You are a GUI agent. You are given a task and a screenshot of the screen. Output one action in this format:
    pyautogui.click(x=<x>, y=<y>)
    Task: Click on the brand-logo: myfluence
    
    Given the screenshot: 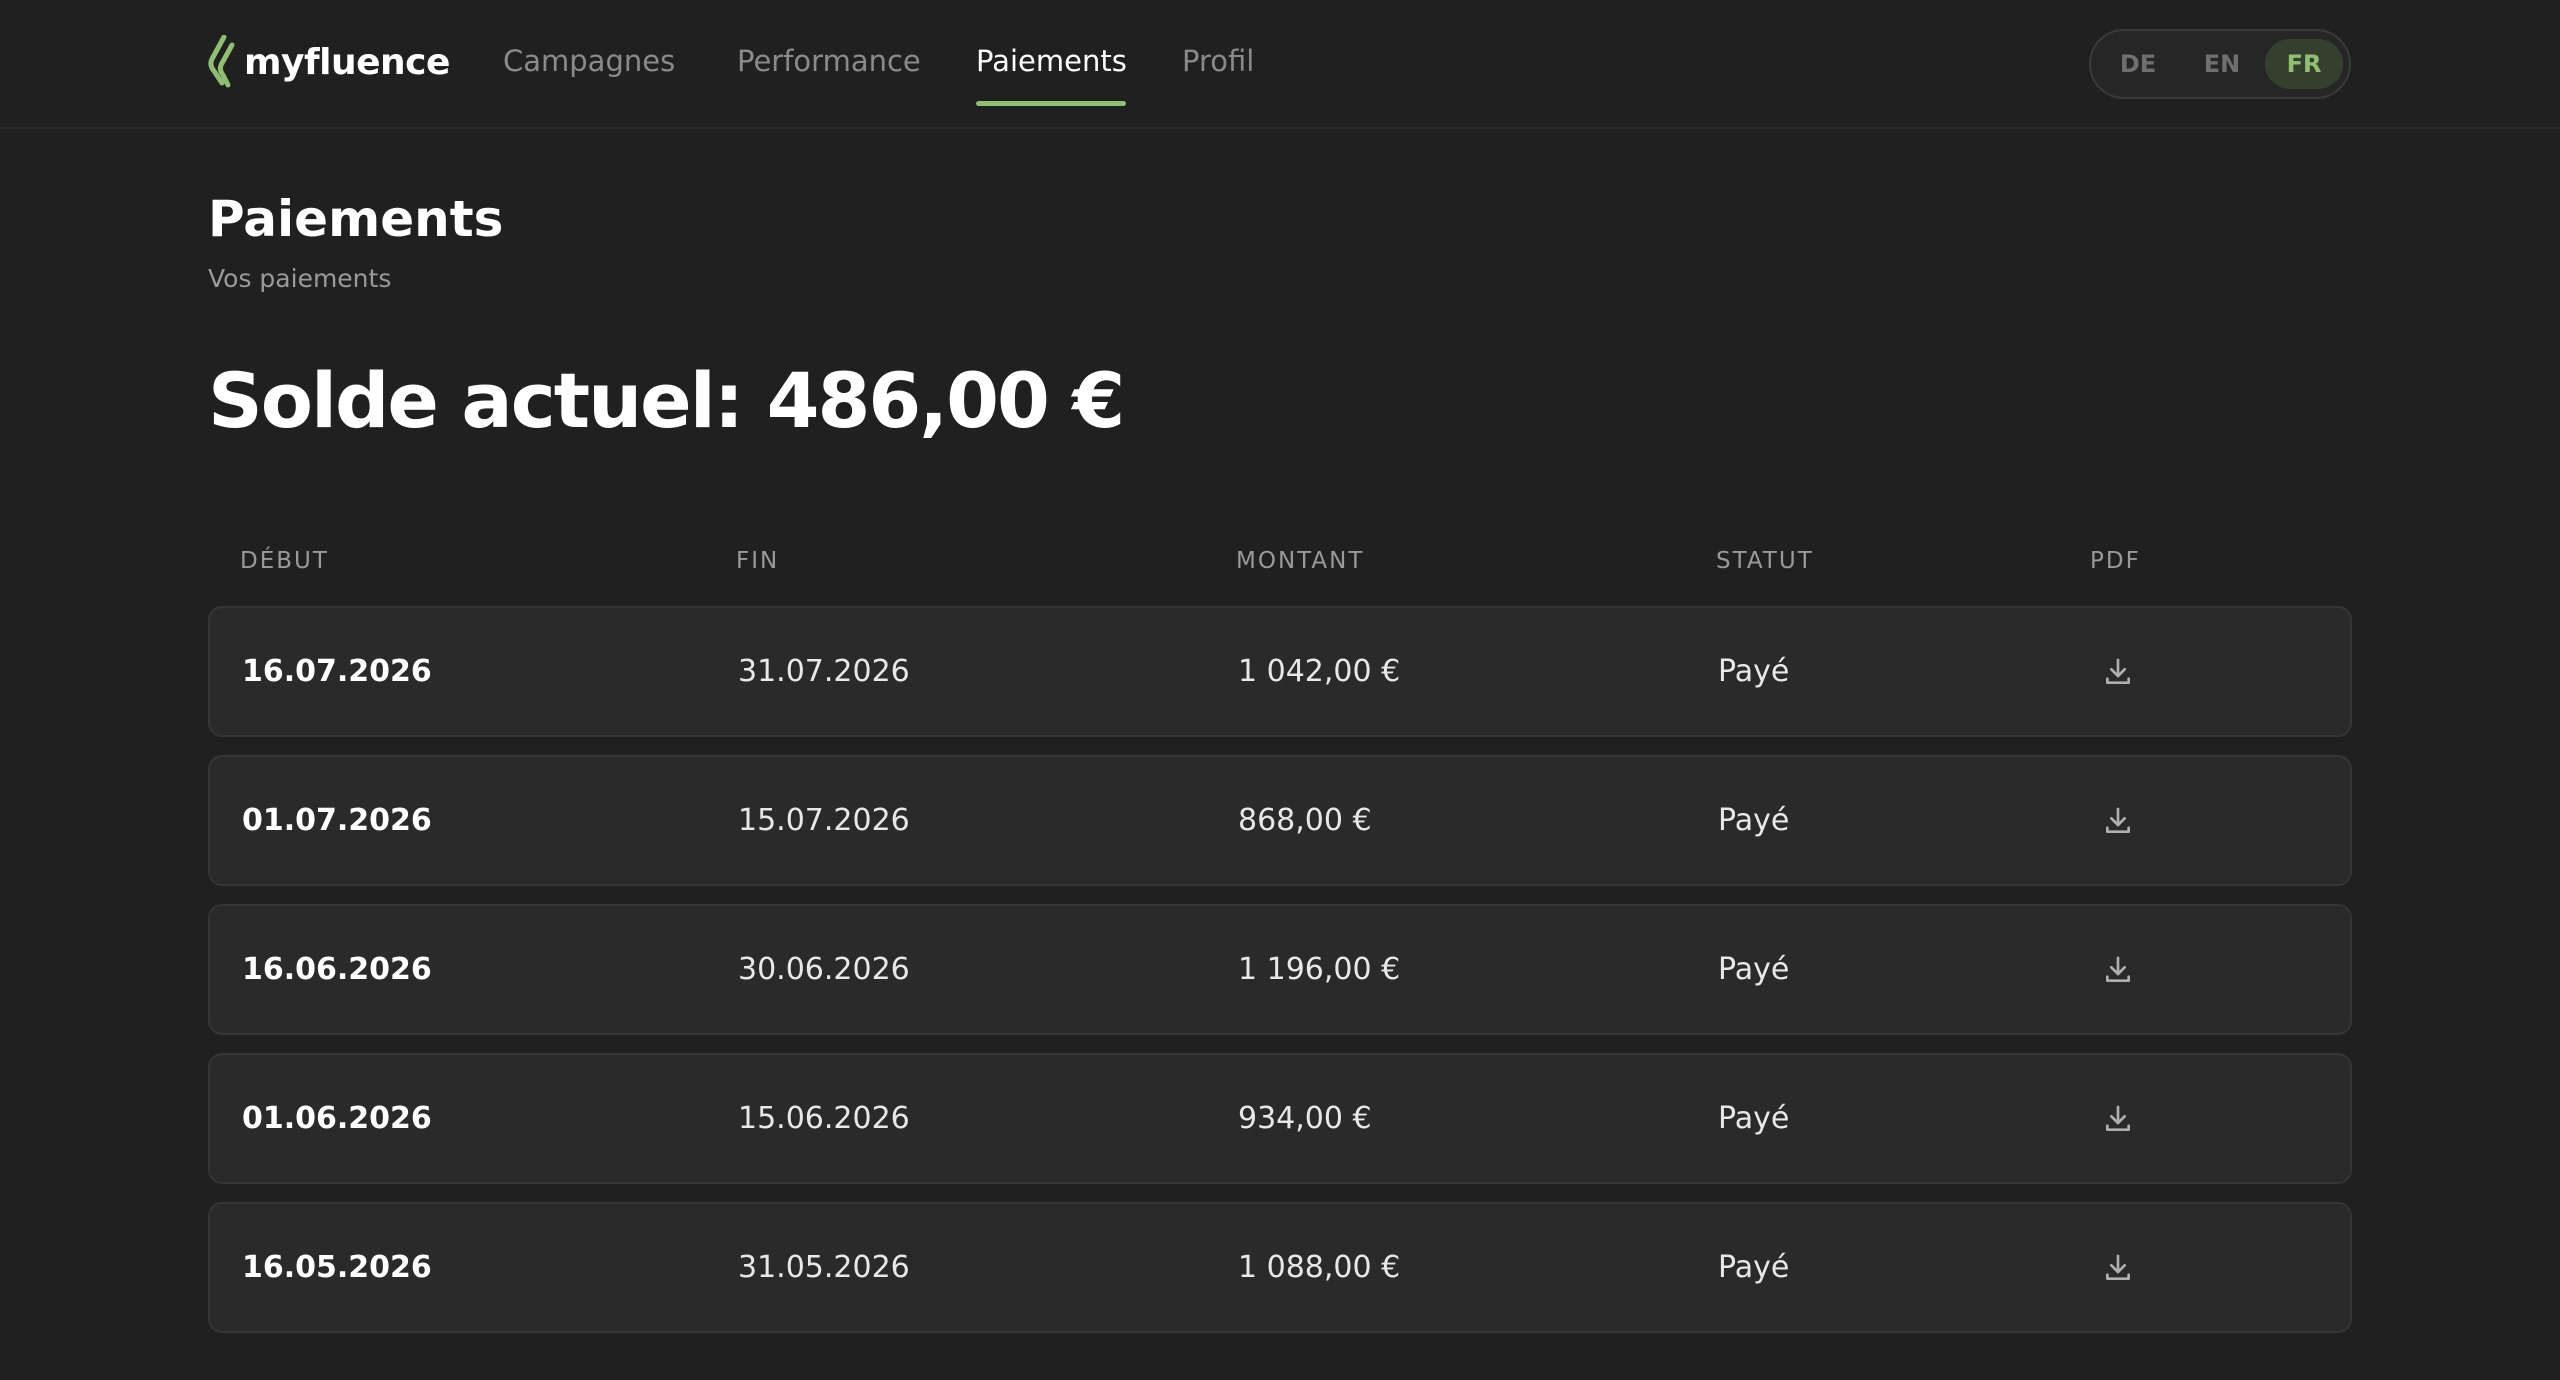 What is the action you would take?
    pyautogui.click(x=329, y=62)
    